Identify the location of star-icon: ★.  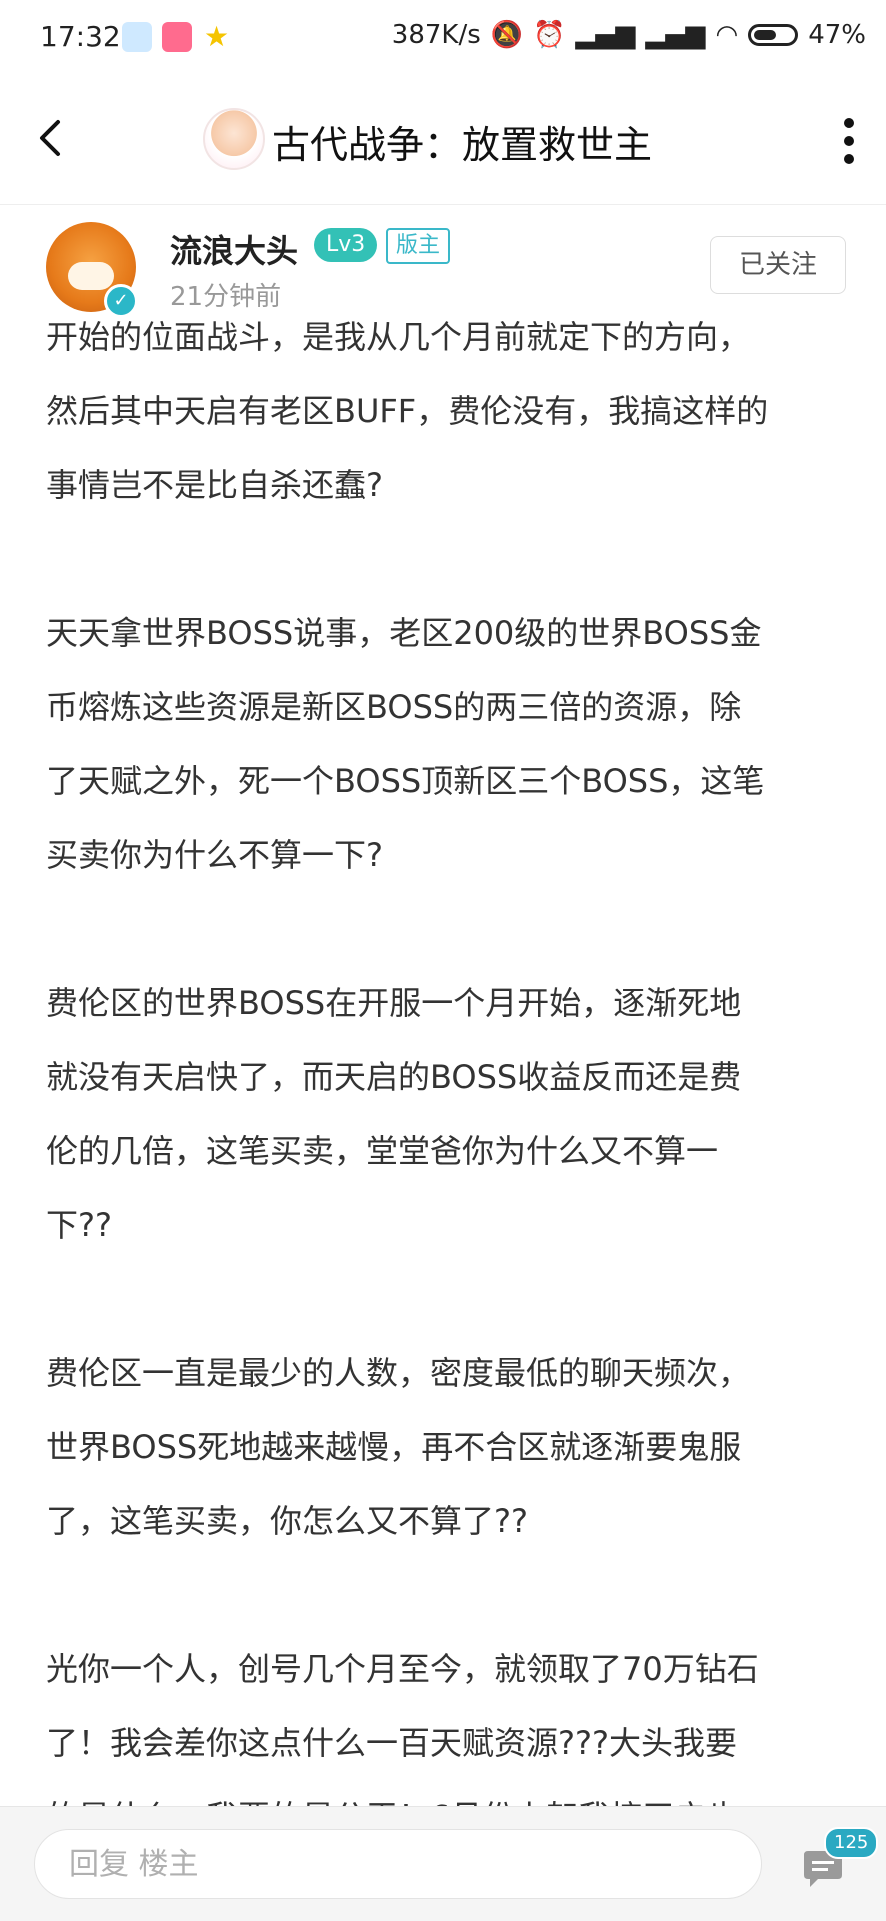
(217, 36).